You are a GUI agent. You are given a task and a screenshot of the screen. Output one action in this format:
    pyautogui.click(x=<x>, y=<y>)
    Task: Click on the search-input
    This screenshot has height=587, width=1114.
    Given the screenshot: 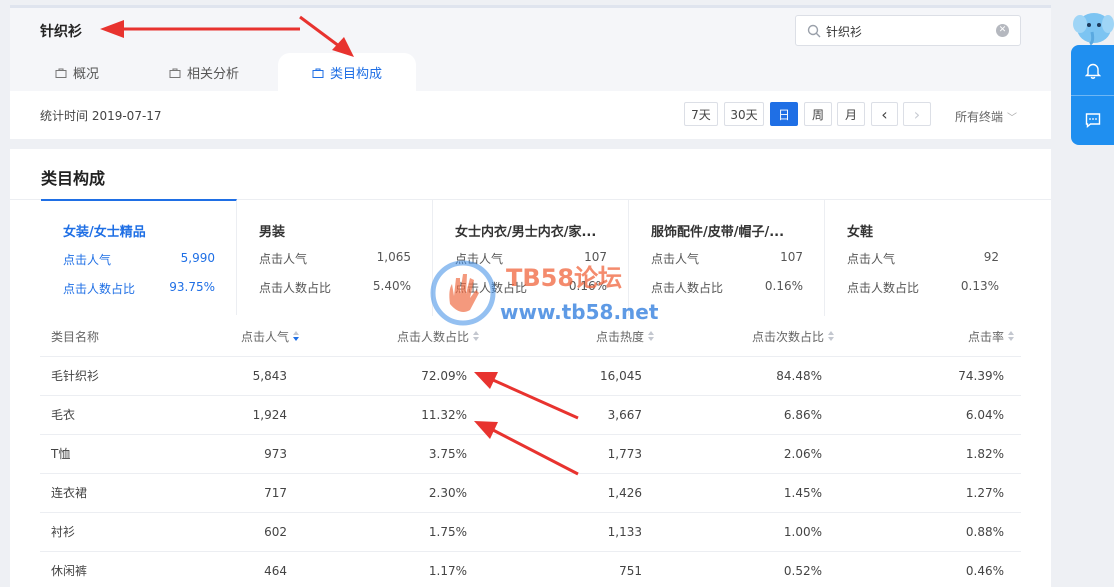 What is the action you would take?
    pyautogui.click(x=906, y=31)
    